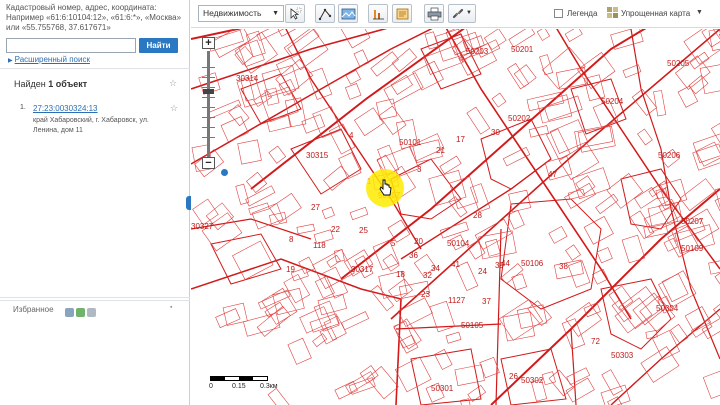 The height and width of the screenshot is (405, 720). Describe the element at coordinates (80, 313) in the screenshot. I see `add-icon` at that location.